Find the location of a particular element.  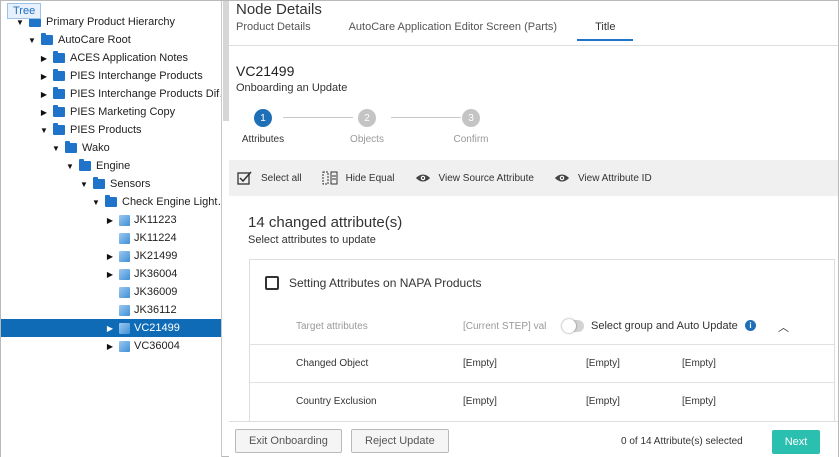

step-label: Objects is located at coordinates (367, 139).